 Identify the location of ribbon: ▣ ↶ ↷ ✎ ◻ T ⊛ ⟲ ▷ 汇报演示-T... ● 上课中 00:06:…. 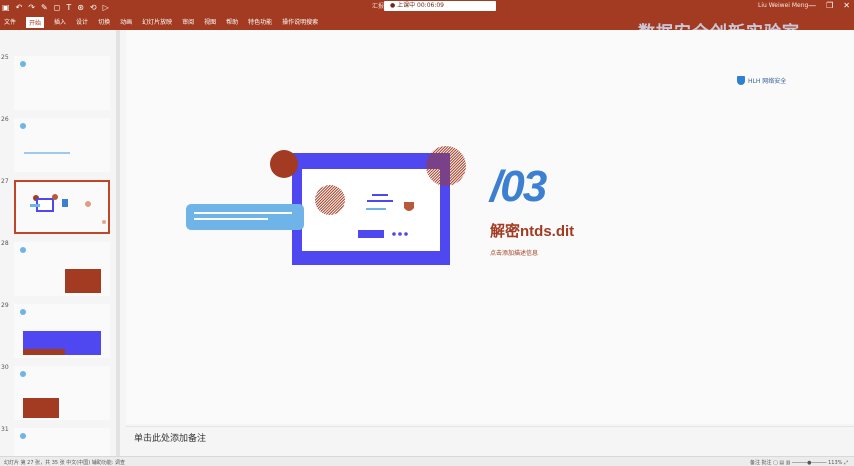
(427, 21).